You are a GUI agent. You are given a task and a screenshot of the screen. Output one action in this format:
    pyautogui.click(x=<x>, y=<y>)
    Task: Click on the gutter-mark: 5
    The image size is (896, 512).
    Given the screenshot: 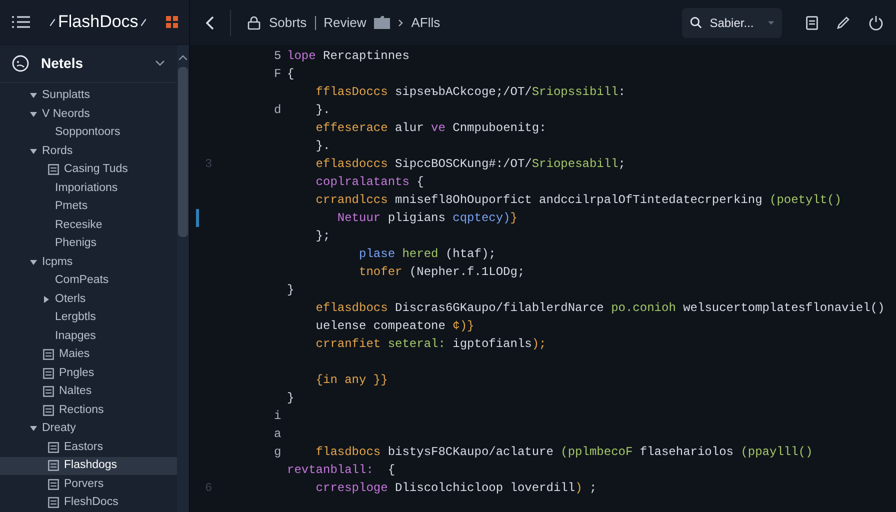 What is the action you would take?
    pyautogui.click(x=278, y=56)
    